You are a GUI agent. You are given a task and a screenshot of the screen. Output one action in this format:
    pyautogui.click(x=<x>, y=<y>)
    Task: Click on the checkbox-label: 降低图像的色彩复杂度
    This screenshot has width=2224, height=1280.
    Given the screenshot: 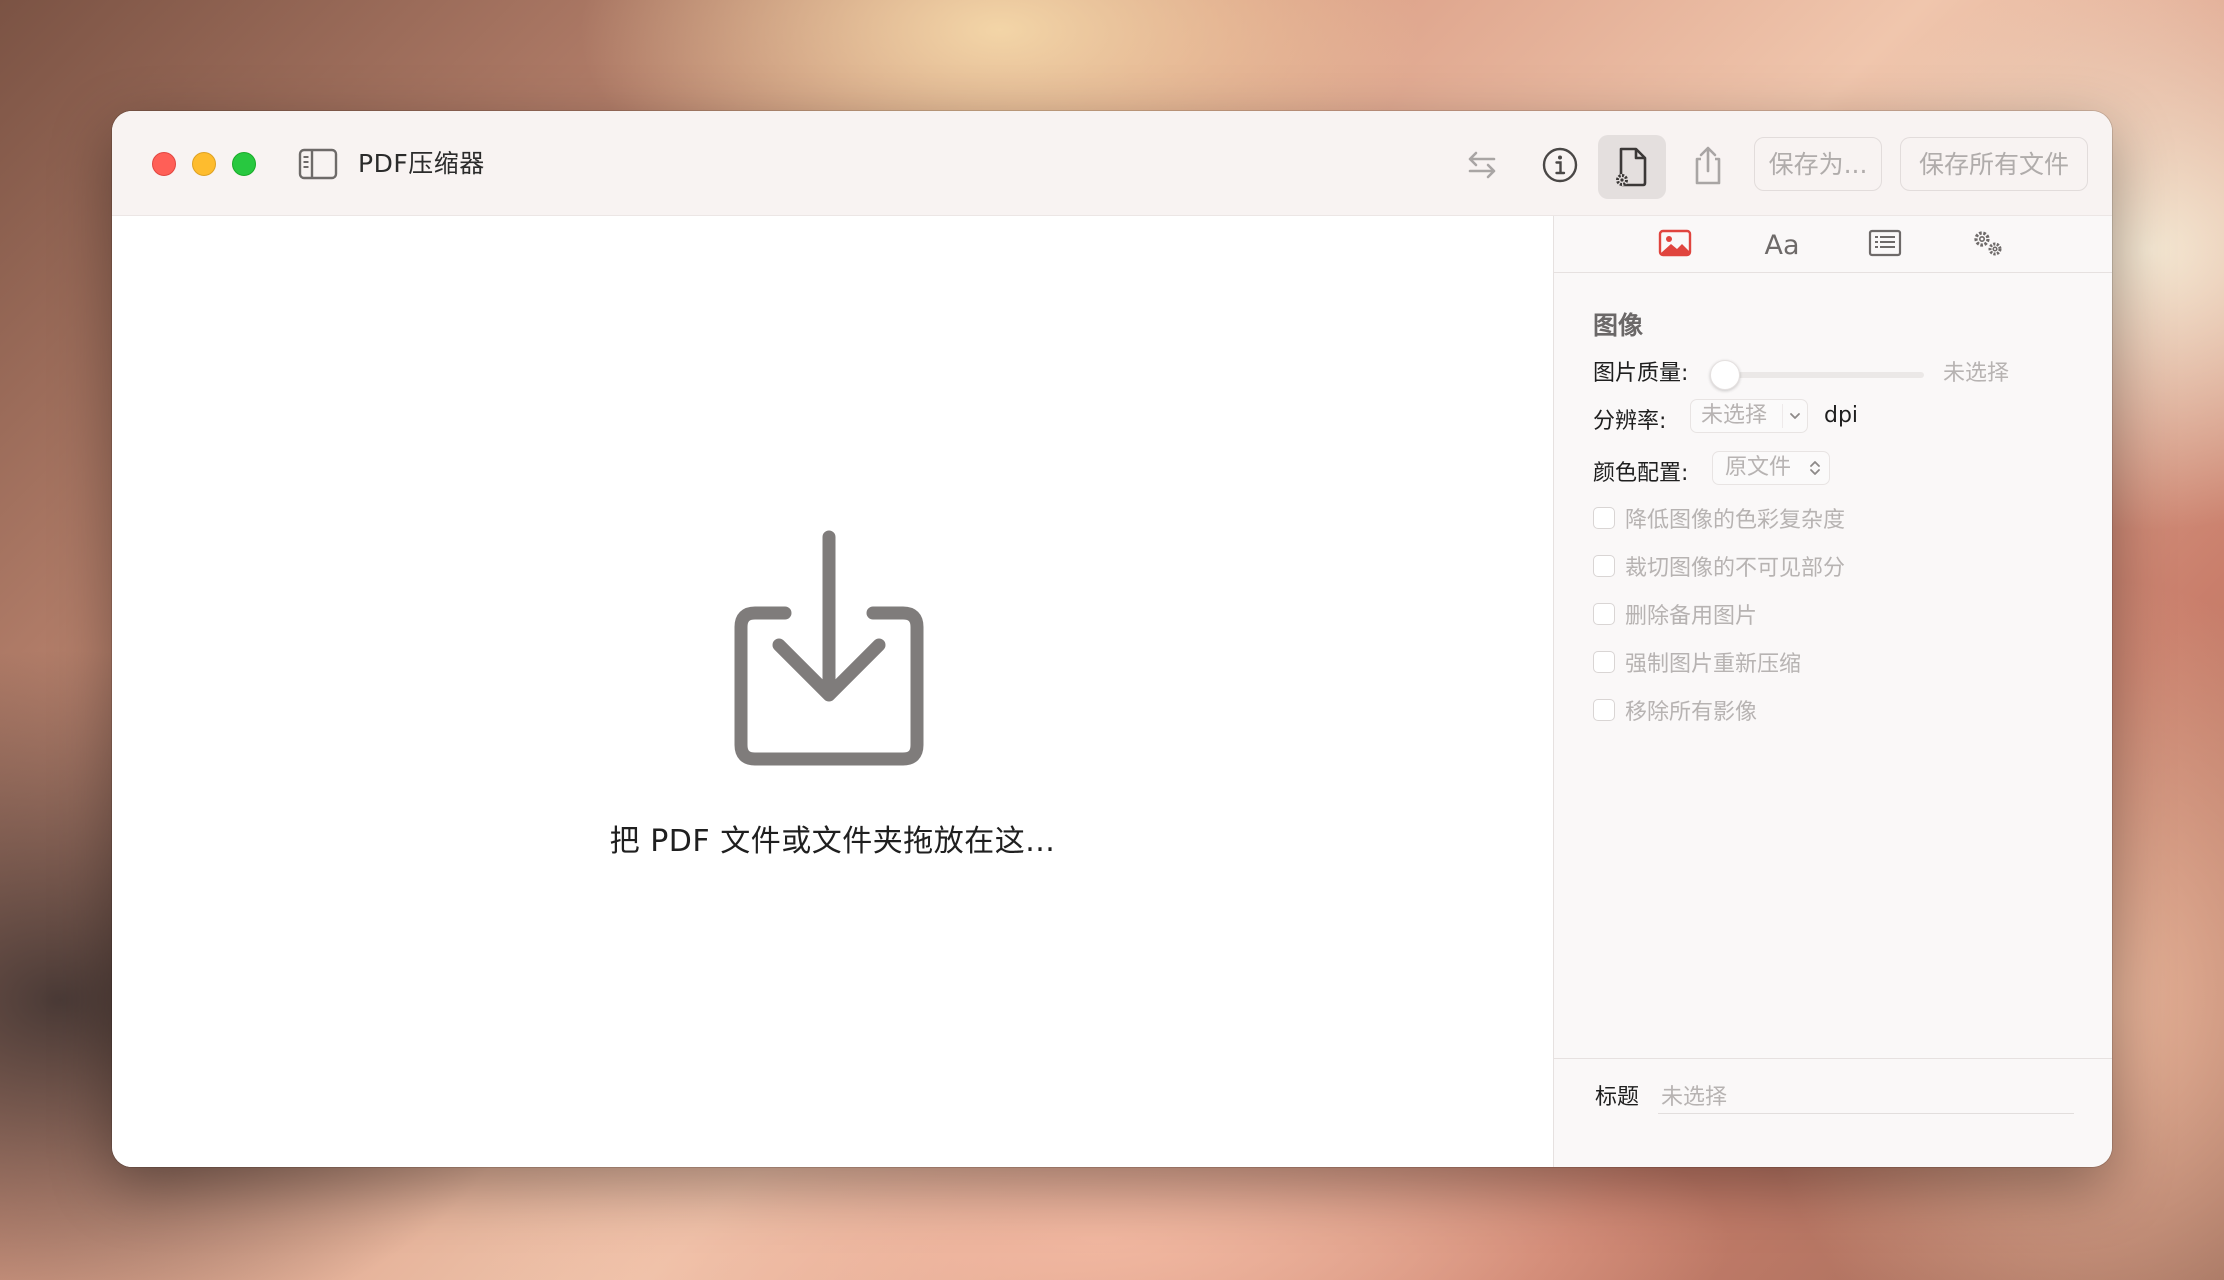 What is the action you would take?
    pyautogui.click(x=1735, y=520)
    